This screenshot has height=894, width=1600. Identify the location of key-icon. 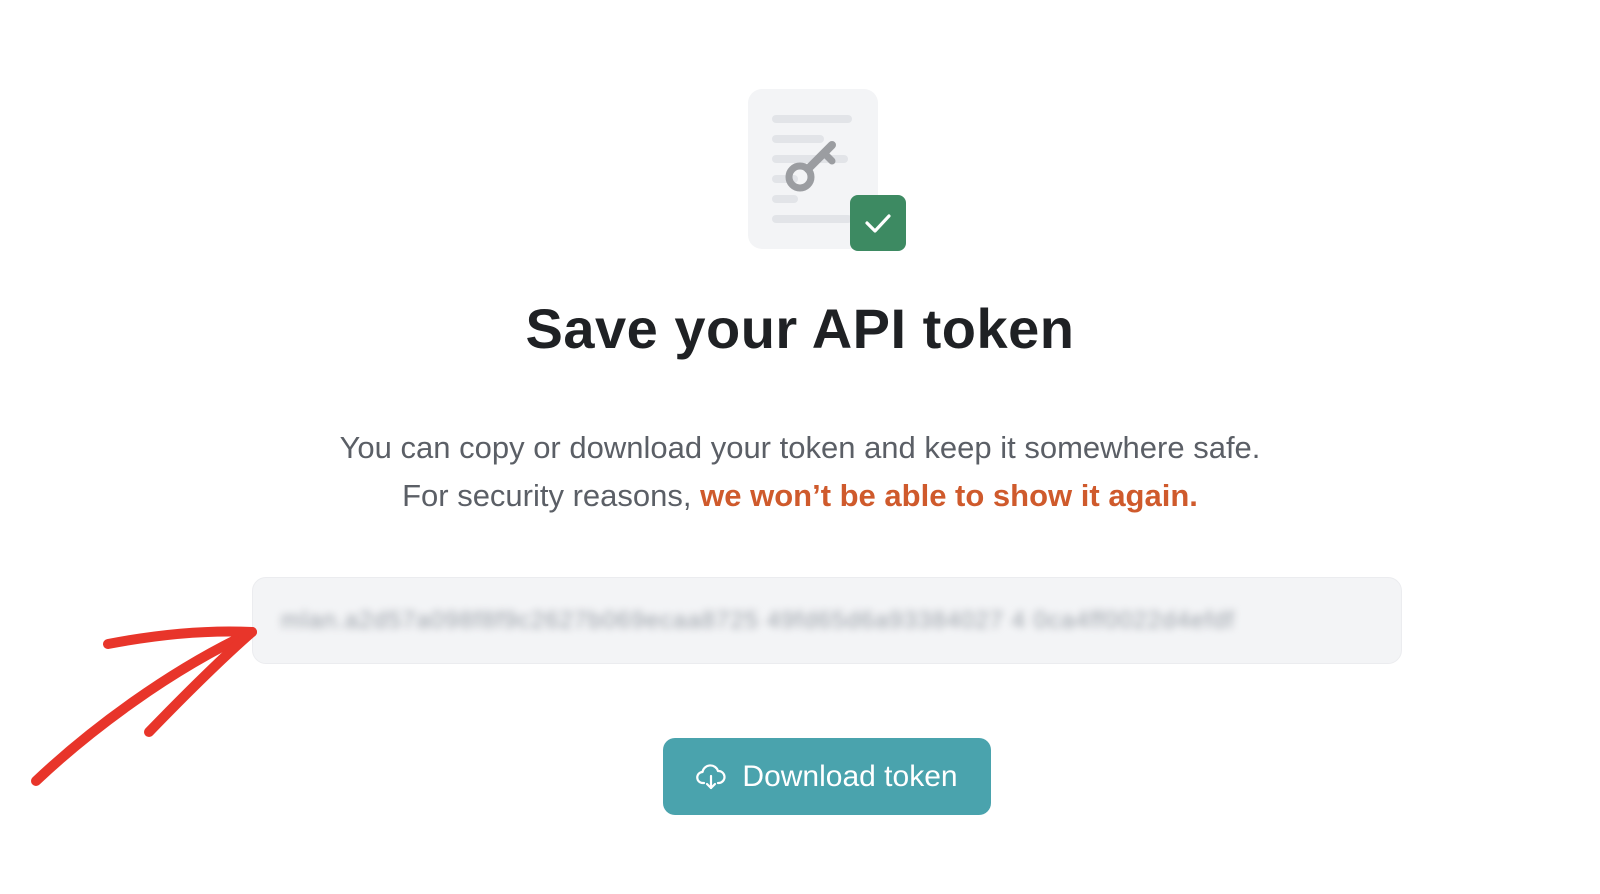
(810, 166).